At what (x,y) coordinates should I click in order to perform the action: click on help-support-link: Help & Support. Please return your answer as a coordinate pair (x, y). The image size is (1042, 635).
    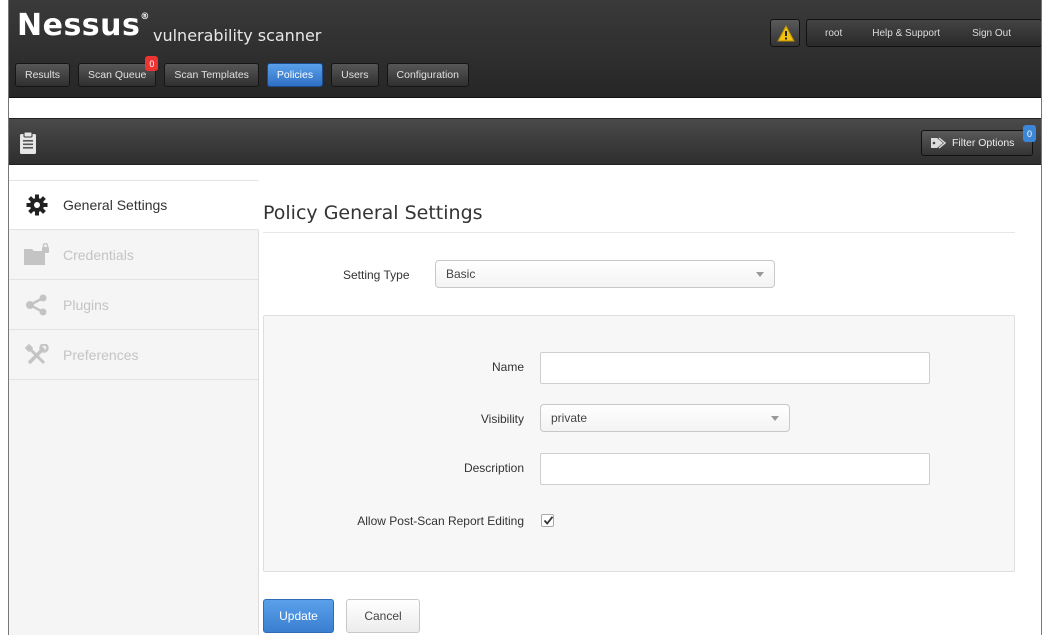
    Looking at the image, I should click on (906, 33).